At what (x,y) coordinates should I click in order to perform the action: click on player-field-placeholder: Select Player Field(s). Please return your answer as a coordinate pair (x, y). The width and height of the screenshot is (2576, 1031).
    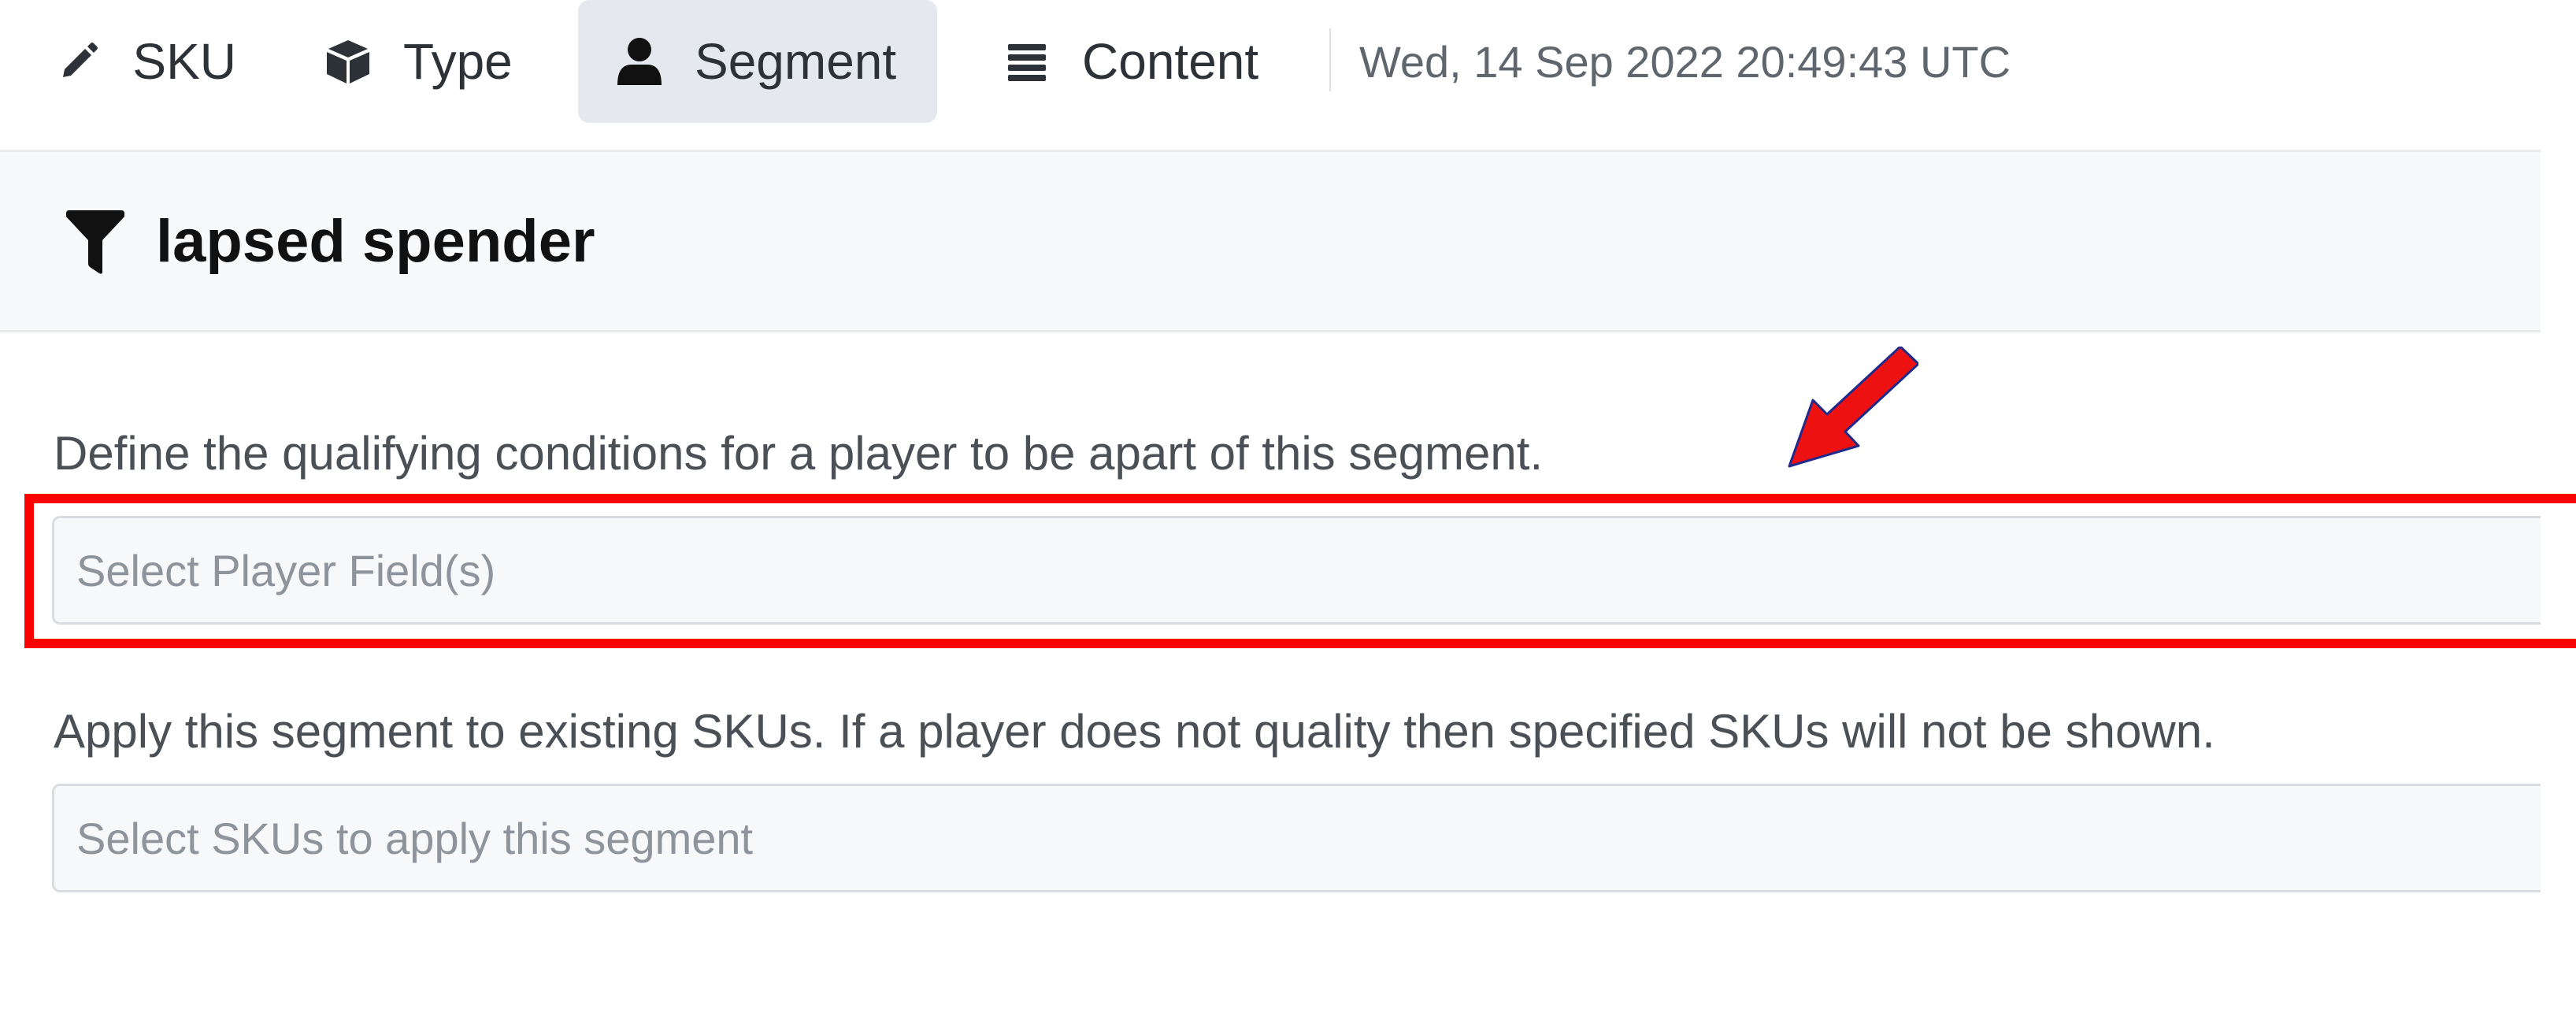
    Looking at the image, I should click on (286, 570).